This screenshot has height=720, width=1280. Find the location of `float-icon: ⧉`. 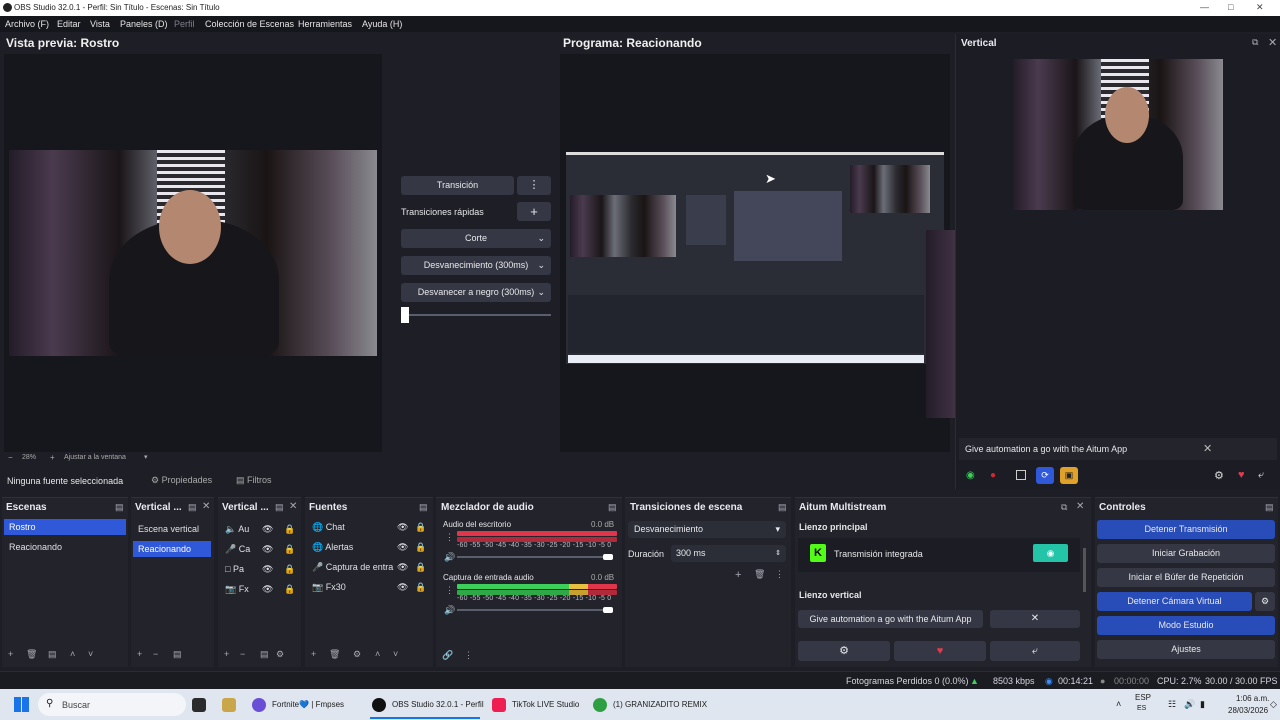

float-icon: ⧉ is located at coordinates (1255, 42).